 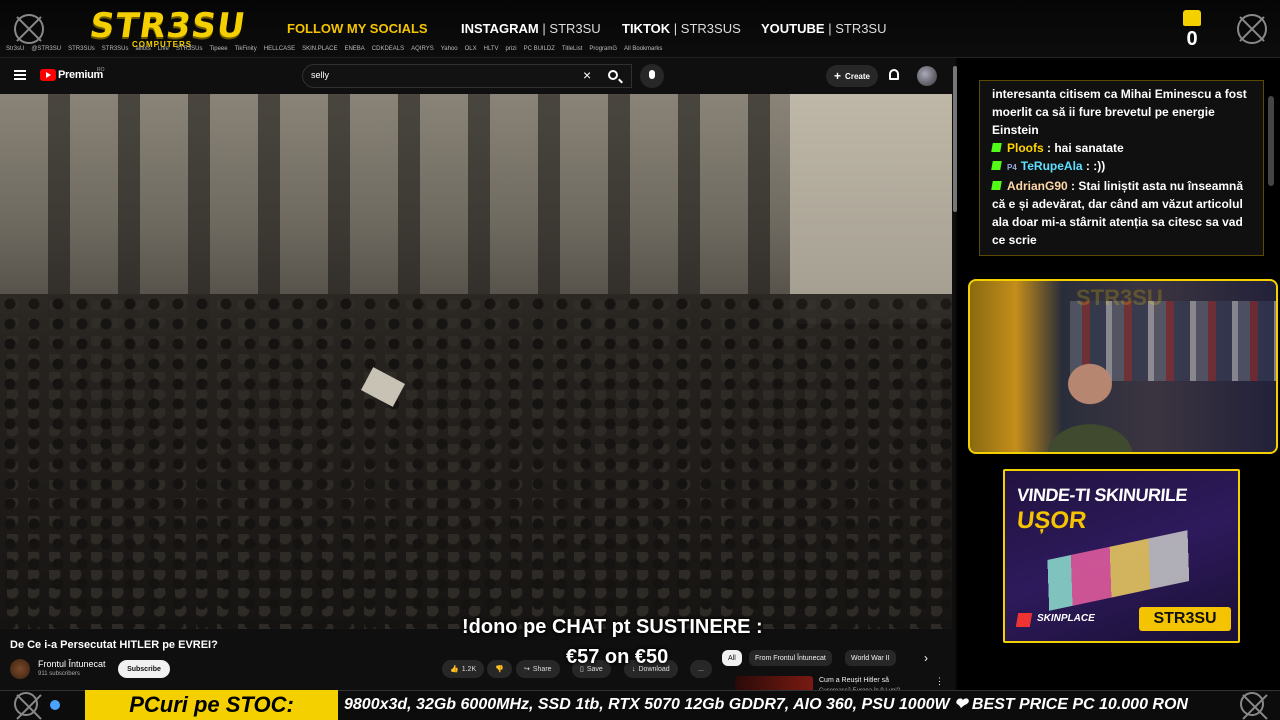 What do you see at coordinates (587, 75) in the screenshot?
I see `clear-search-icon: ×` at bounding box center [587, 75].